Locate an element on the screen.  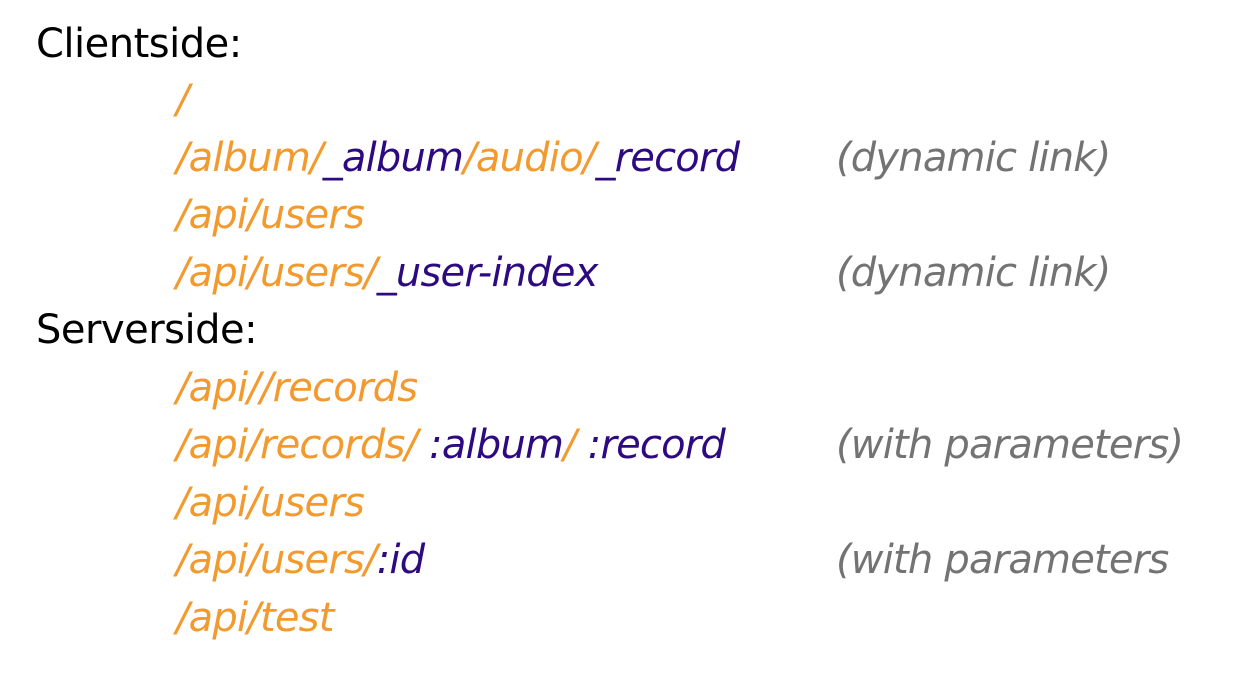
route-path: /api/users/_user-index is located at coordinates (387, 273).